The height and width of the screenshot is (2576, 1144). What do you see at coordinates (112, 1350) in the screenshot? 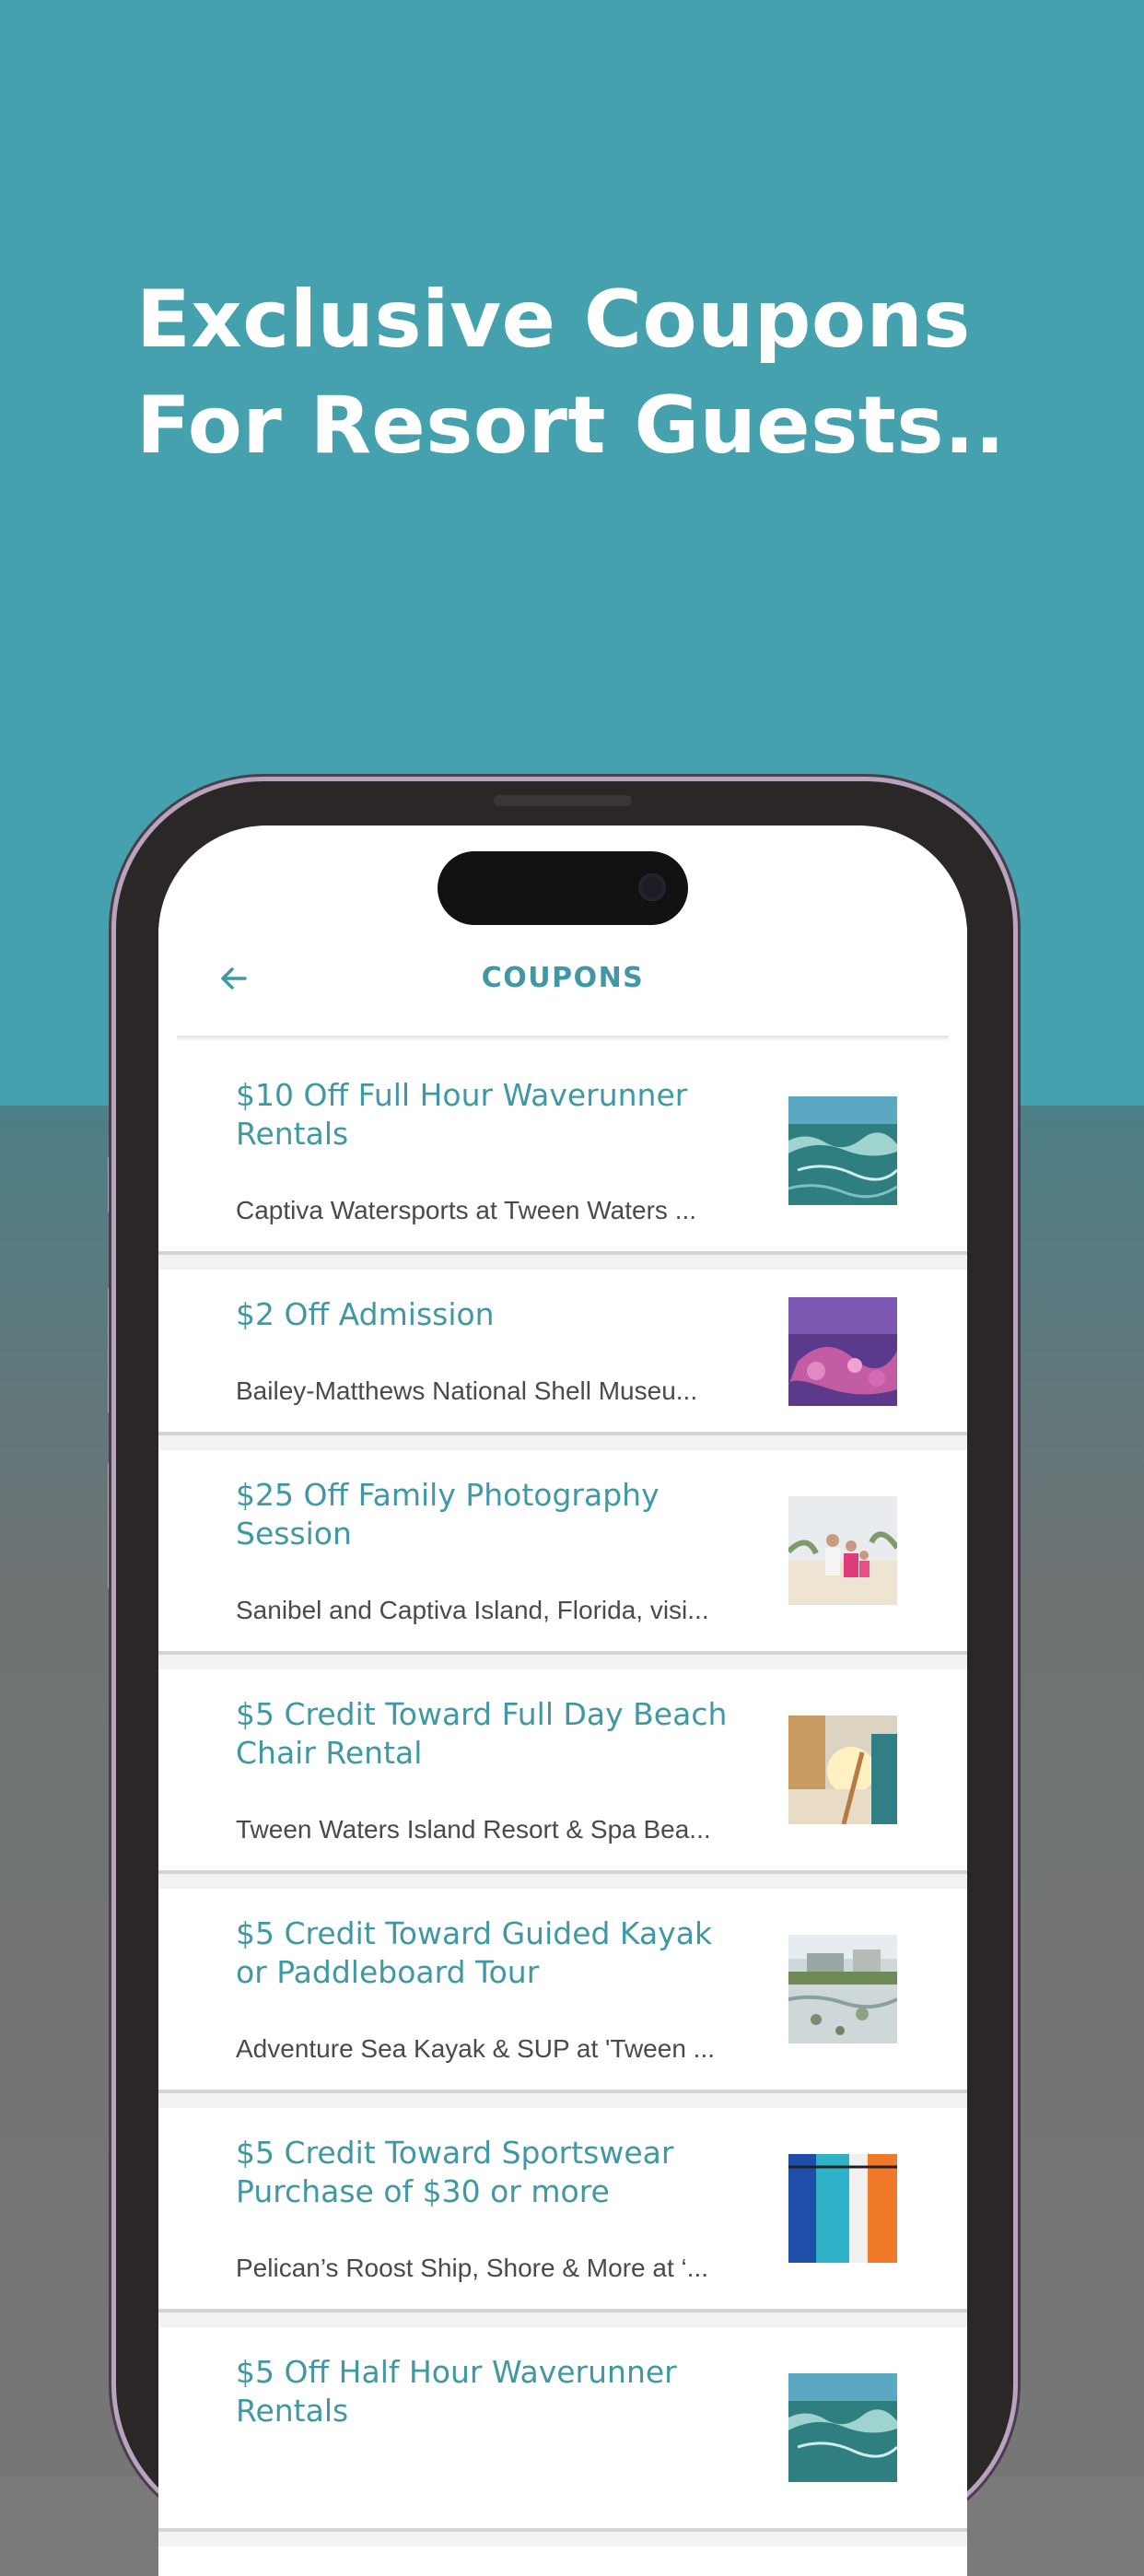
I see `phone-volume-up-button` at bounding box center [112, 1350].